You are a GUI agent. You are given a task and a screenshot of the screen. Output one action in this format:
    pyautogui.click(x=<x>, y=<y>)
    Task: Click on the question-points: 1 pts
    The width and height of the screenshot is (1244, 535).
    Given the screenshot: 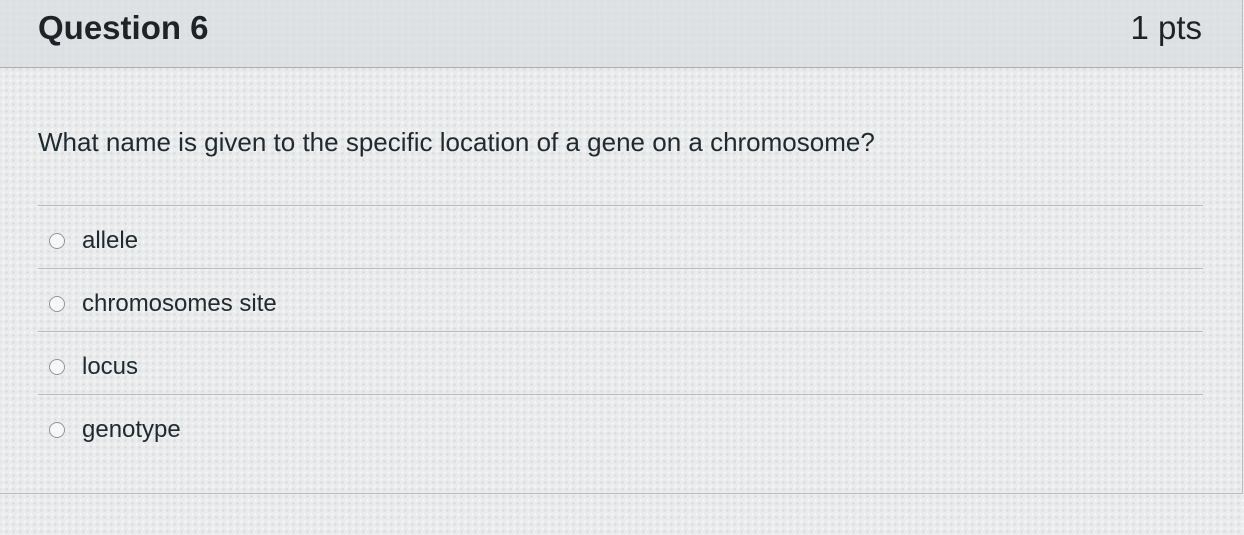 What is the action you would take?
    pyautogui.click(x=1166, y=27)
    